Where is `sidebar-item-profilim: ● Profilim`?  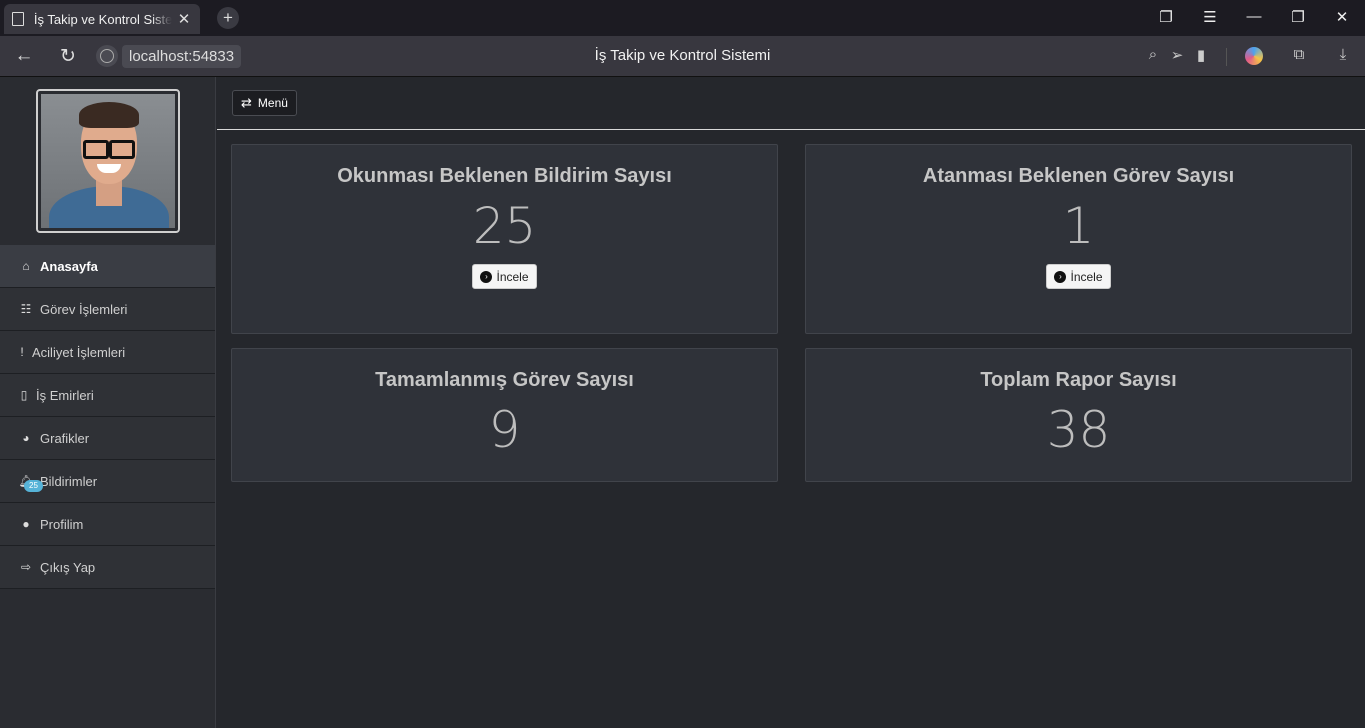
sidebar-item-profilim: ● Profilim is located at coordinates (107, 524).